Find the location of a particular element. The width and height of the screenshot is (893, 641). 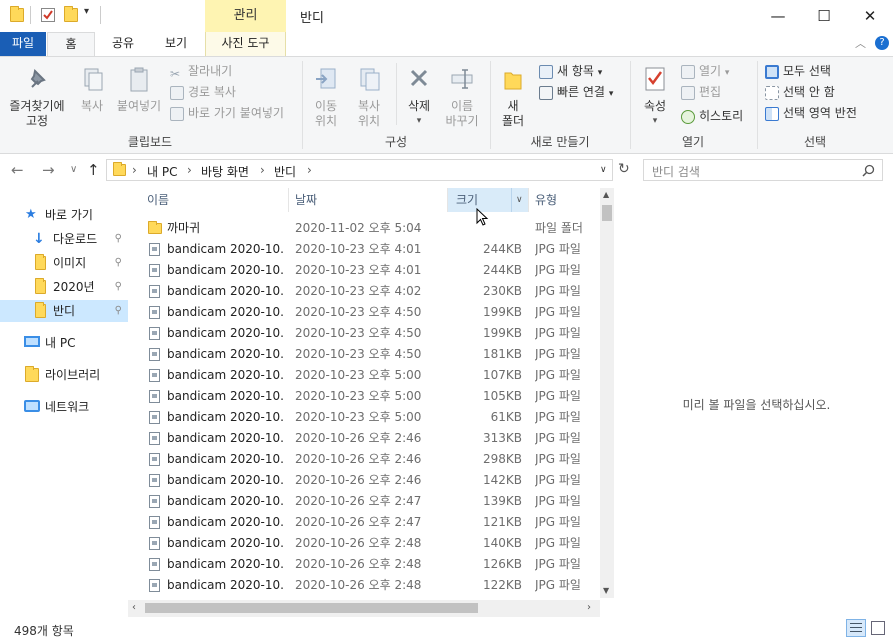

file-type: JPG 파일 is located at coordinates (558, 480).